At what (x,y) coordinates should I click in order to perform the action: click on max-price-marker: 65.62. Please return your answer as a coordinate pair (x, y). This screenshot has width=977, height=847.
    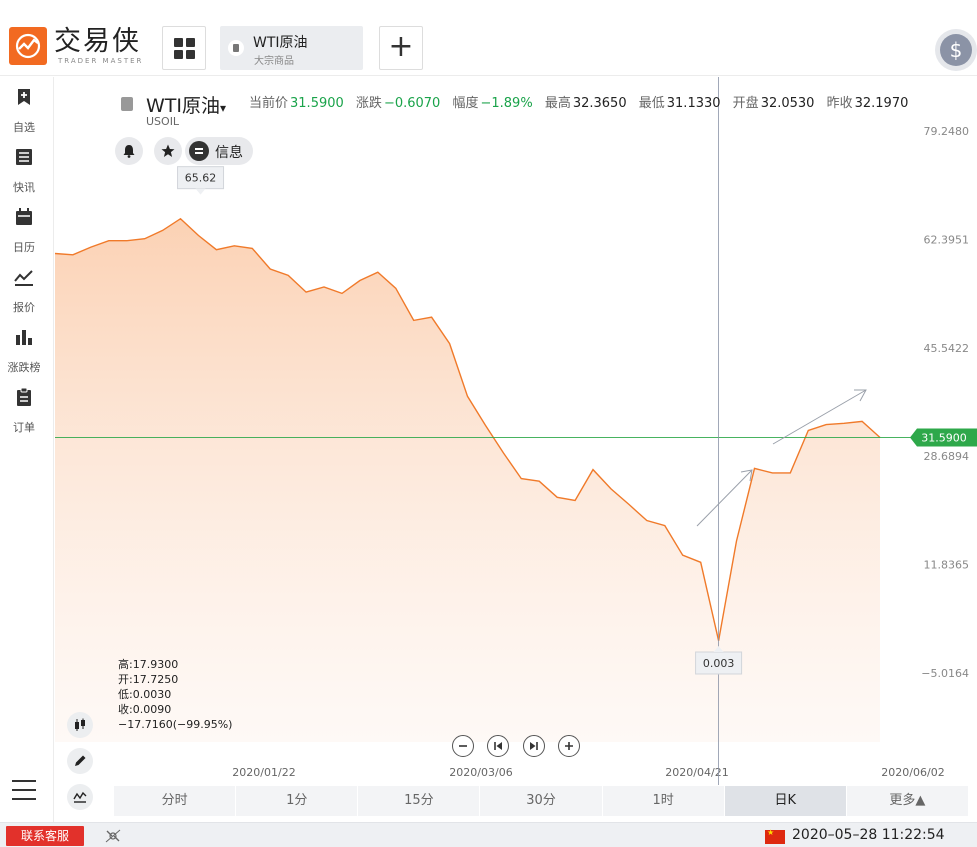
    Looking at the image, I should click on (201, 180).